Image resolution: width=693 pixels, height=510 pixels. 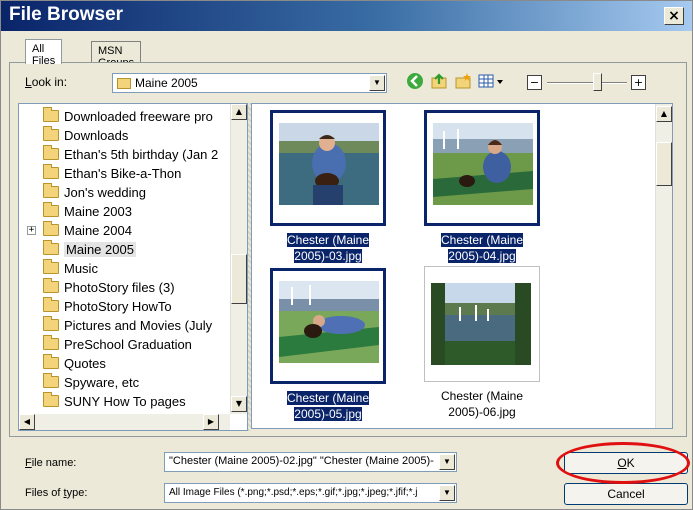 I want to click on expand-icon: +, so click(x=31, y=230).